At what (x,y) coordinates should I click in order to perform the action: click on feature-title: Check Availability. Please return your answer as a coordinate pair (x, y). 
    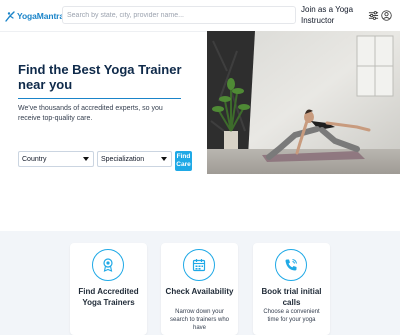
    Looking at the image, I should click on (199, 291).